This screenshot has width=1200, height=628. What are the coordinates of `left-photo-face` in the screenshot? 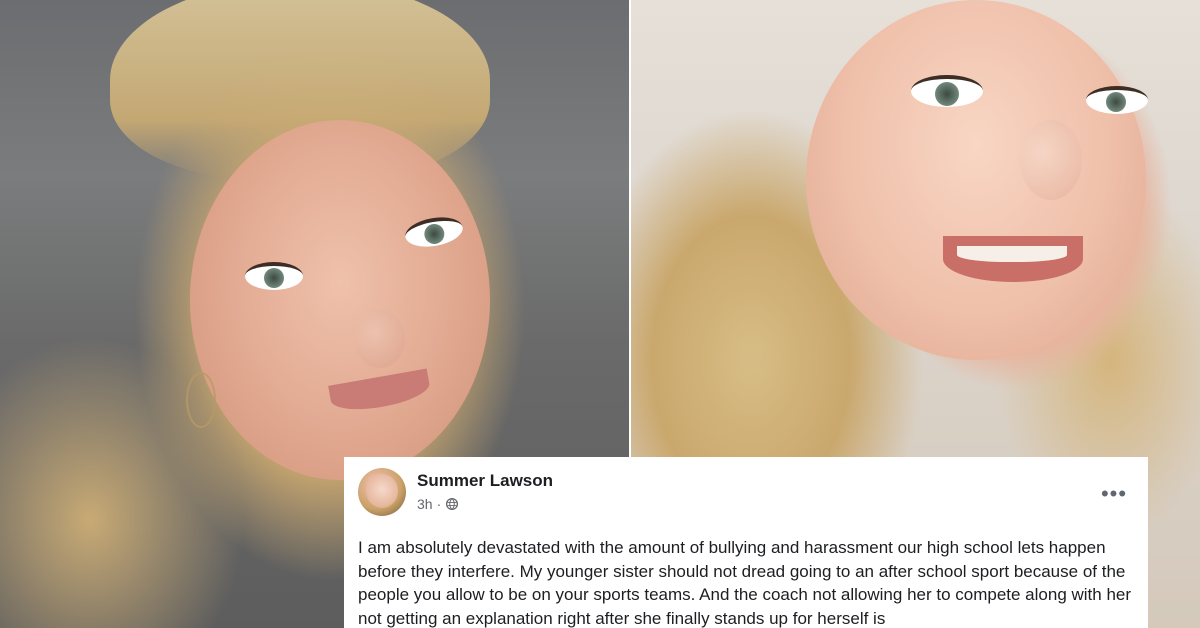 It's located at (340, 300).